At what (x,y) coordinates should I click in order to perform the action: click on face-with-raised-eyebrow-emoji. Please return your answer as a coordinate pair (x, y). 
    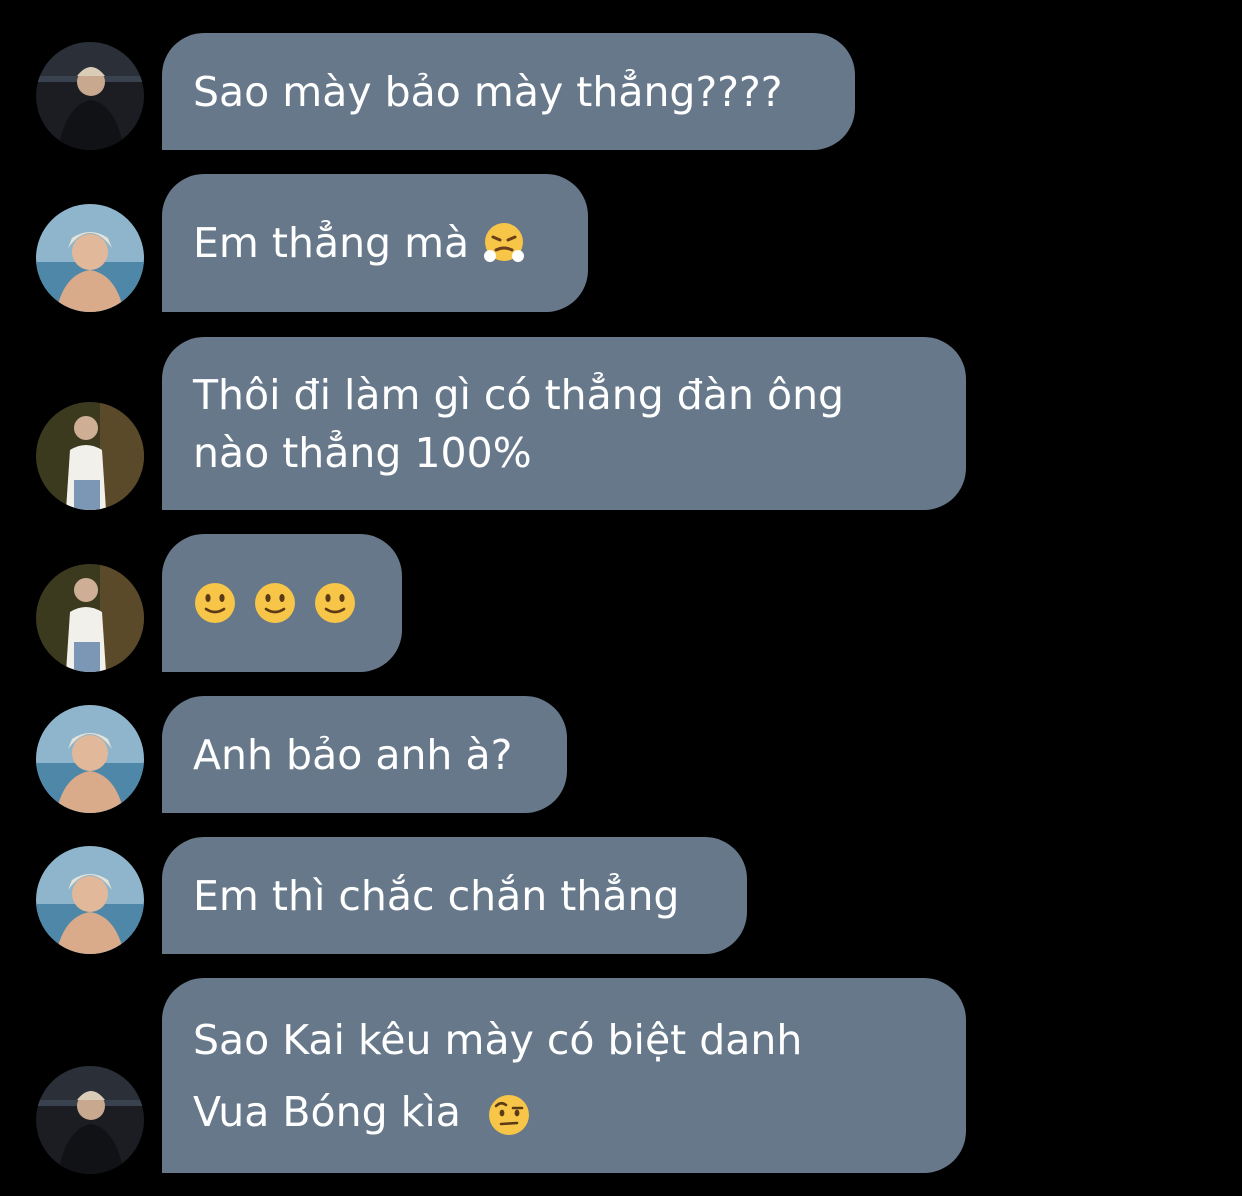
    Looking at the image, I should click on (509, 1115).